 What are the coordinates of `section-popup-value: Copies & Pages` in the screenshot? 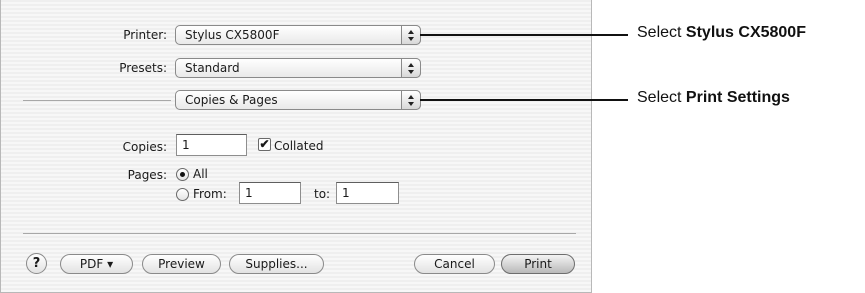 It's located at (231, 100).